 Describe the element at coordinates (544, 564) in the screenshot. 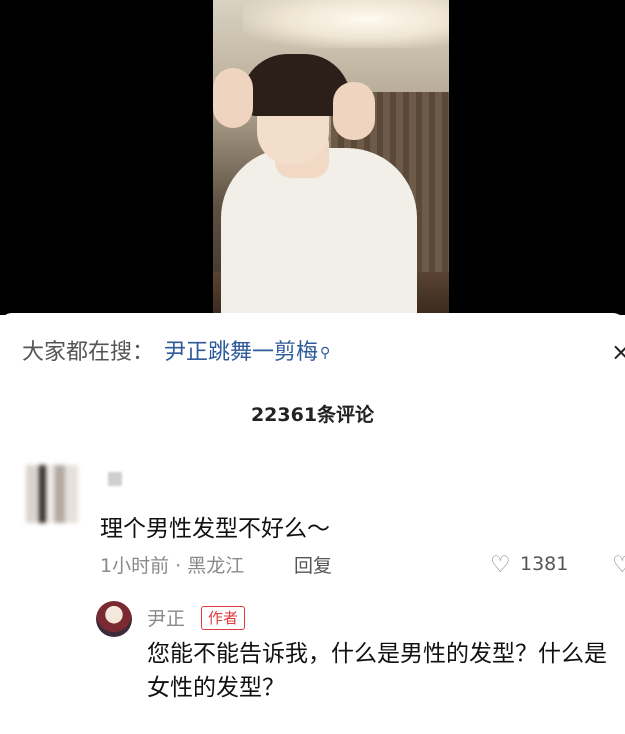

I see `like-count: 1381` at that location.